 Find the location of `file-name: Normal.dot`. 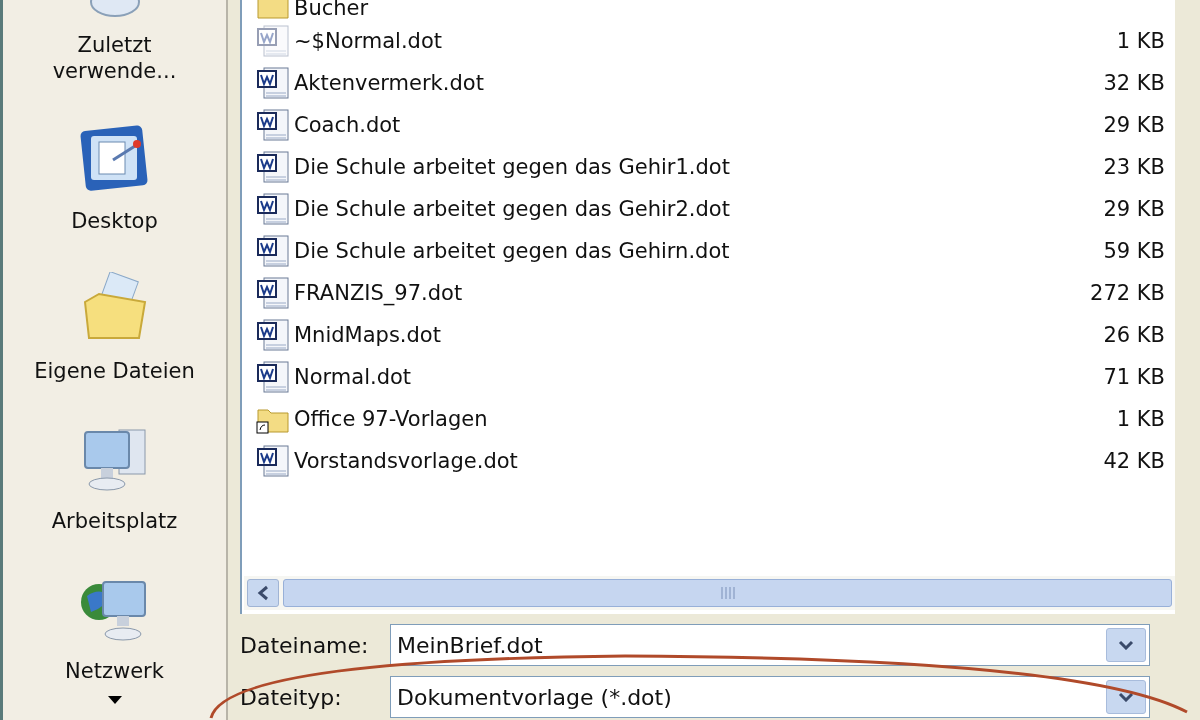

file-name: Normal.dot is located at coordinates (699, 377).